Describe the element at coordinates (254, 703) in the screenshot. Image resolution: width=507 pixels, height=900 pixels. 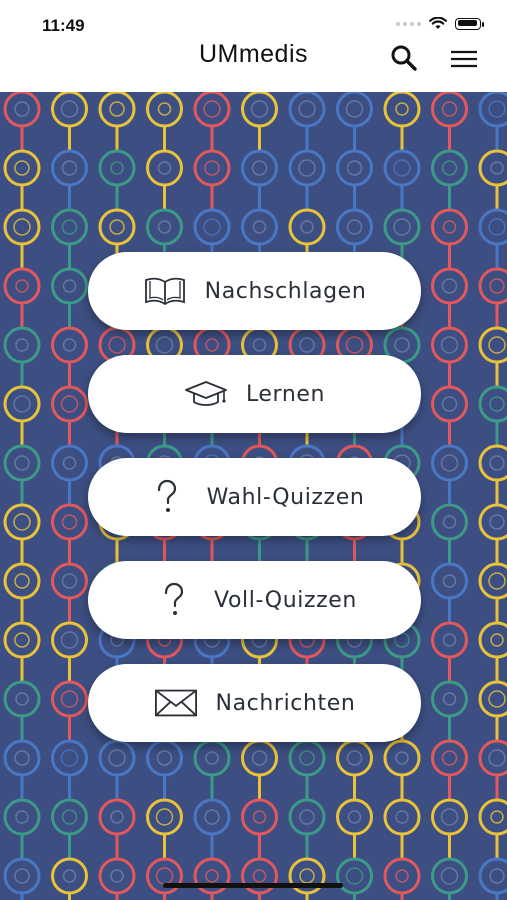
I see `nachrichten-button: Nachrichten` at that location.